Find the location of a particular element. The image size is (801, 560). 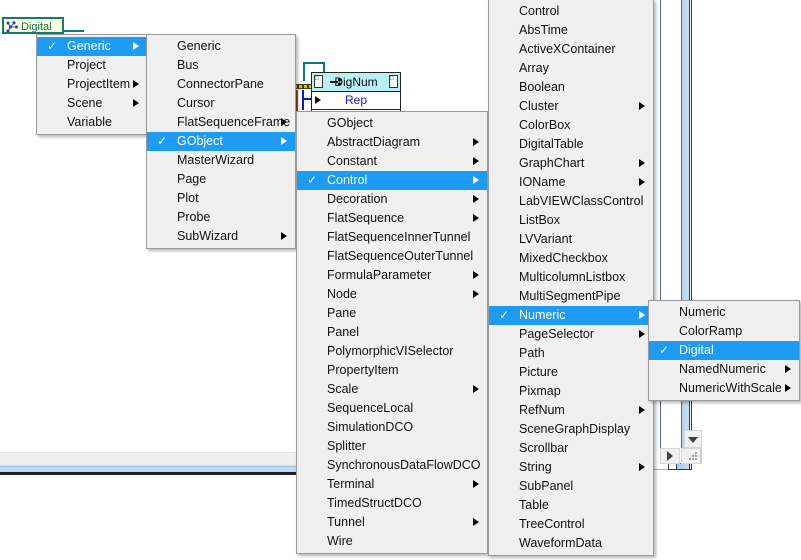

menu-item-page: Page is located at coordinates (221, 179).